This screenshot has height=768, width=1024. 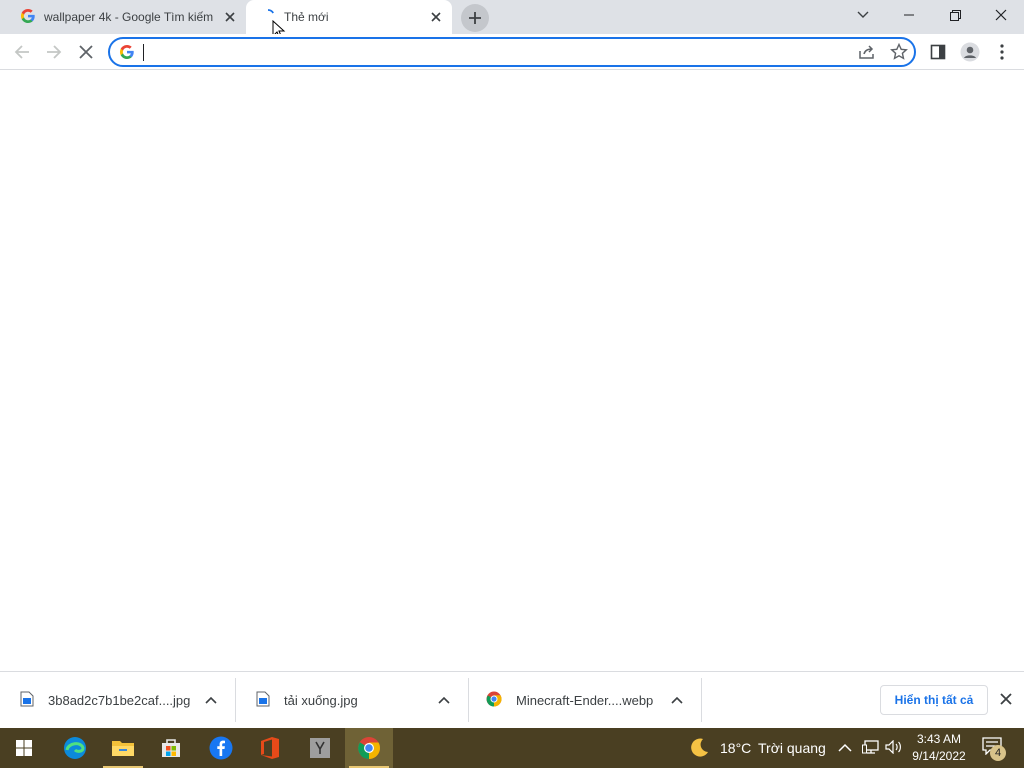 I want to click on download-filename: 3b8ad2c7b1be2caf....jpg, so click(x=119, y=700).